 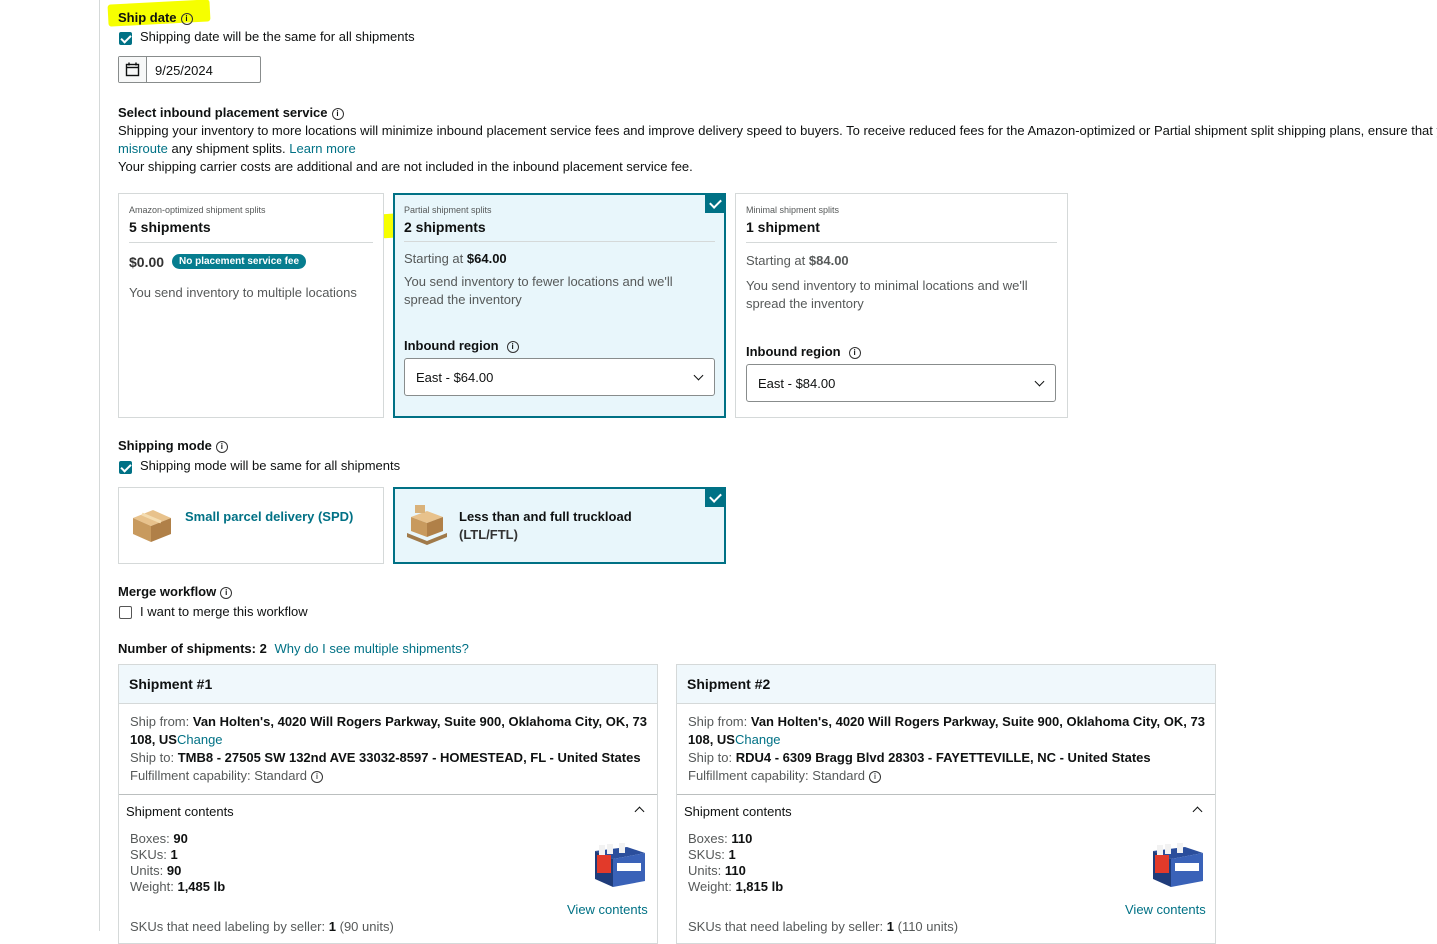 I want to click on option-price: $0.00, so click(x=147, y=262).